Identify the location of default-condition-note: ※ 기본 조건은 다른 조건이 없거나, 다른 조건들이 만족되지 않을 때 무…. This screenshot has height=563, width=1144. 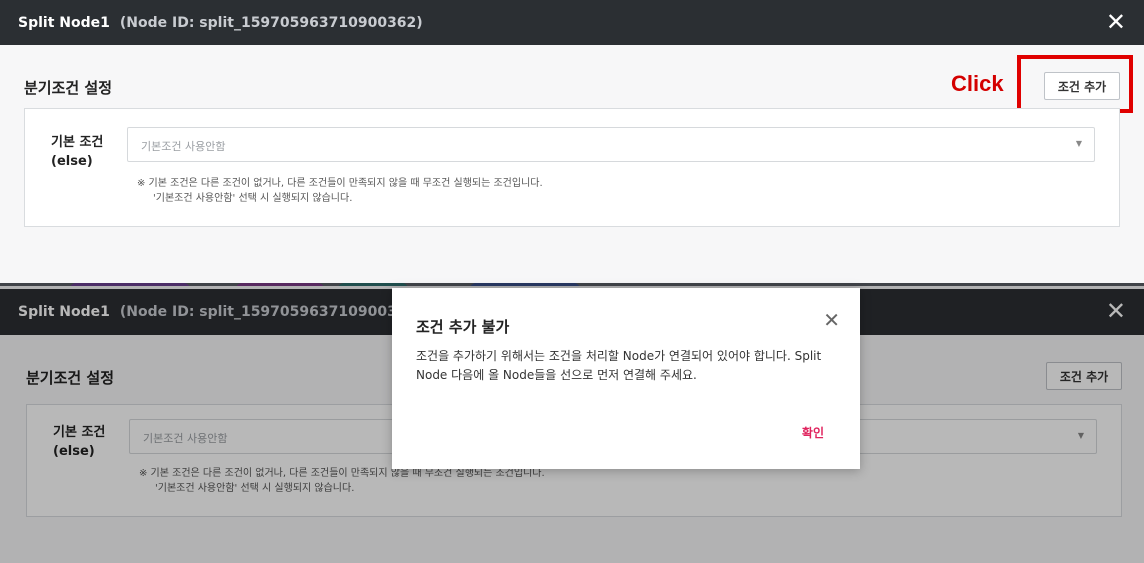
(340, 191).